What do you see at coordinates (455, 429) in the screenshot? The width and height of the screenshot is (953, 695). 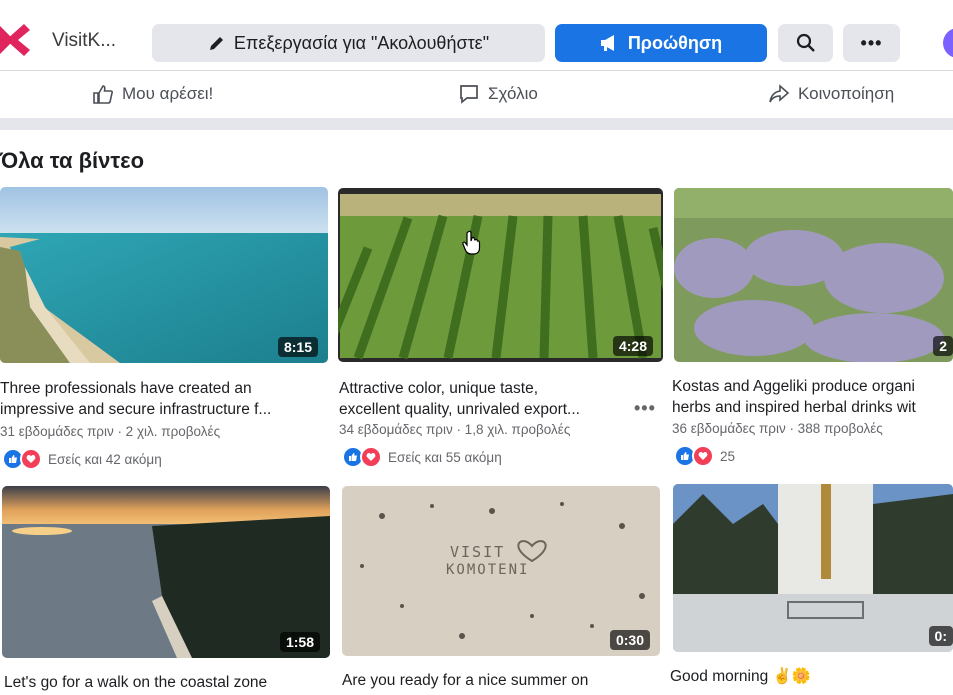 I see `video-meta: 34 εβδομάδες πριν · 1,8 χιλ. προβολές` at bounding box center [455, 429].